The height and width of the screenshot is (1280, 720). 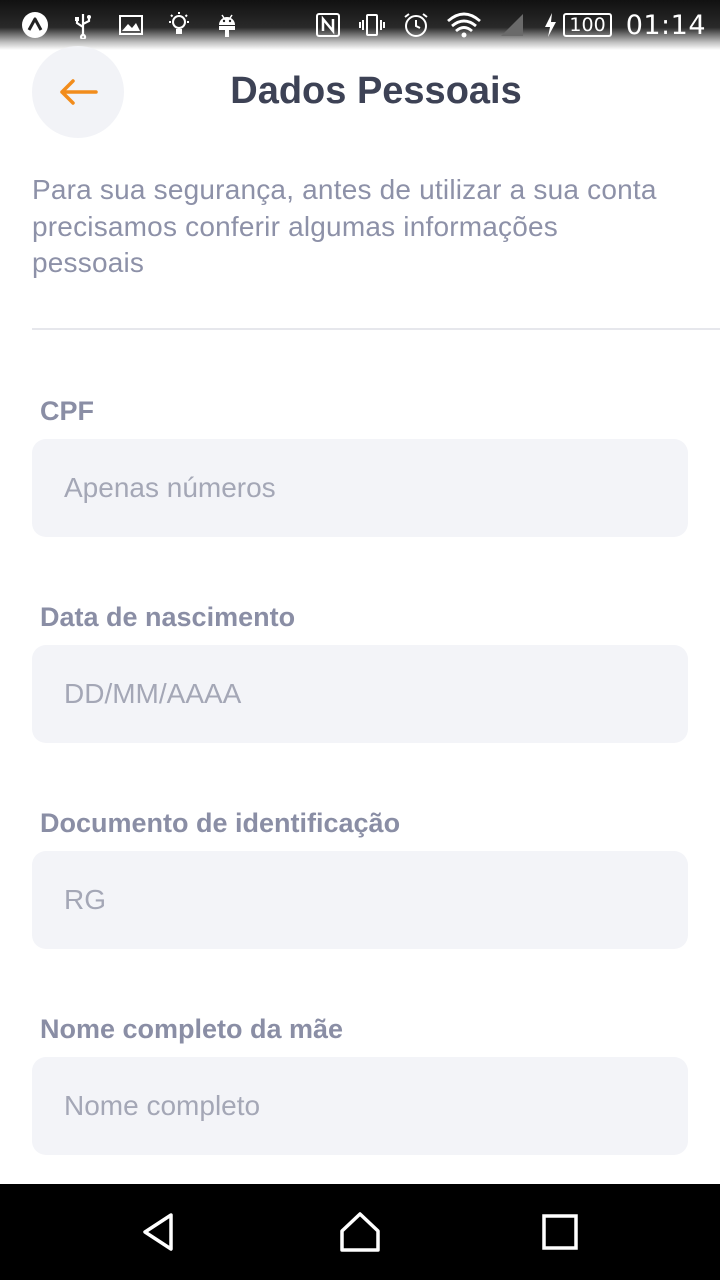 What do you see at coordinates (83, 25) in the screenshot?
I see `usb-icon` at bounding box center [83, 25].